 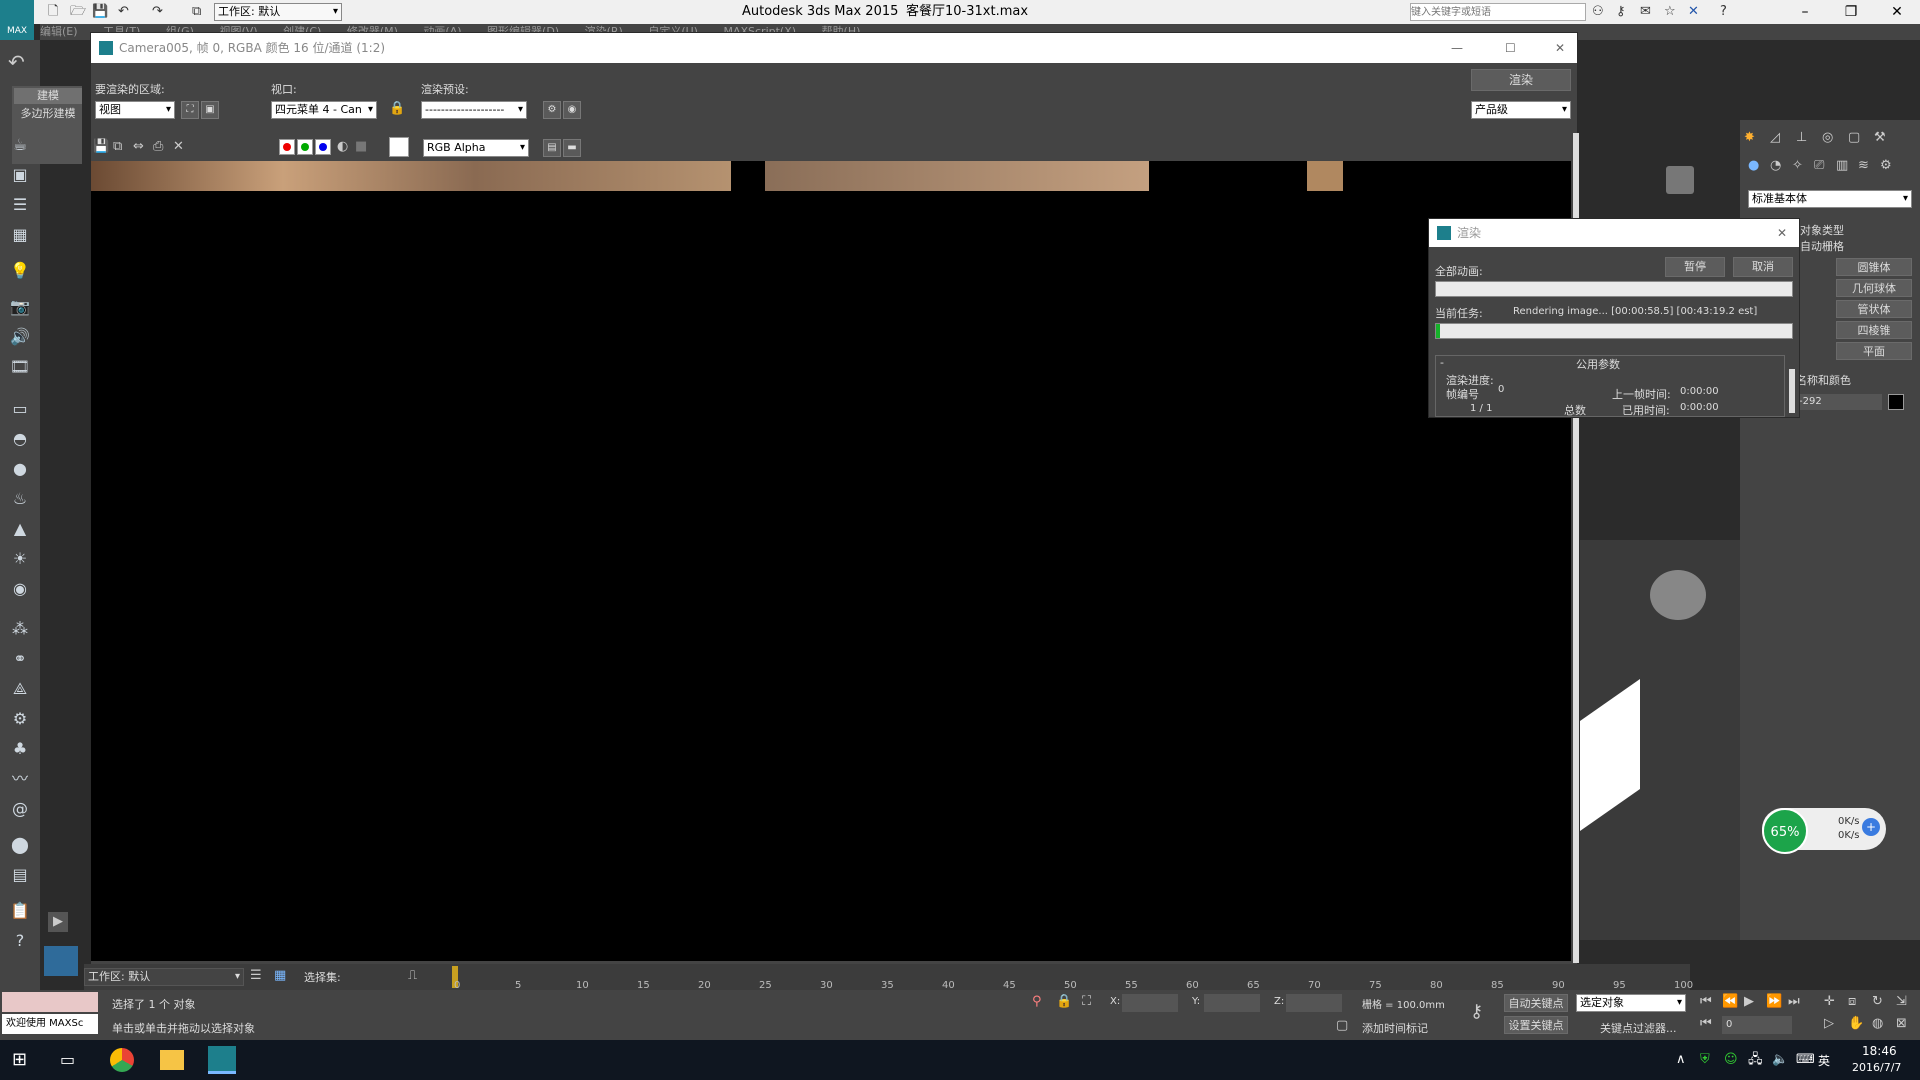 What do you see at coordinates (1805, 1060) in the screenshot?
I see `keyboard-tray-icon: ⌨` at bounding box center [1805, 1060].